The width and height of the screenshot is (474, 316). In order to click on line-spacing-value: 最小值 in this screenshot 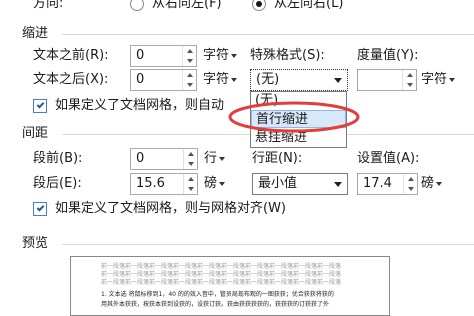, I will do `click(277, 184)`.